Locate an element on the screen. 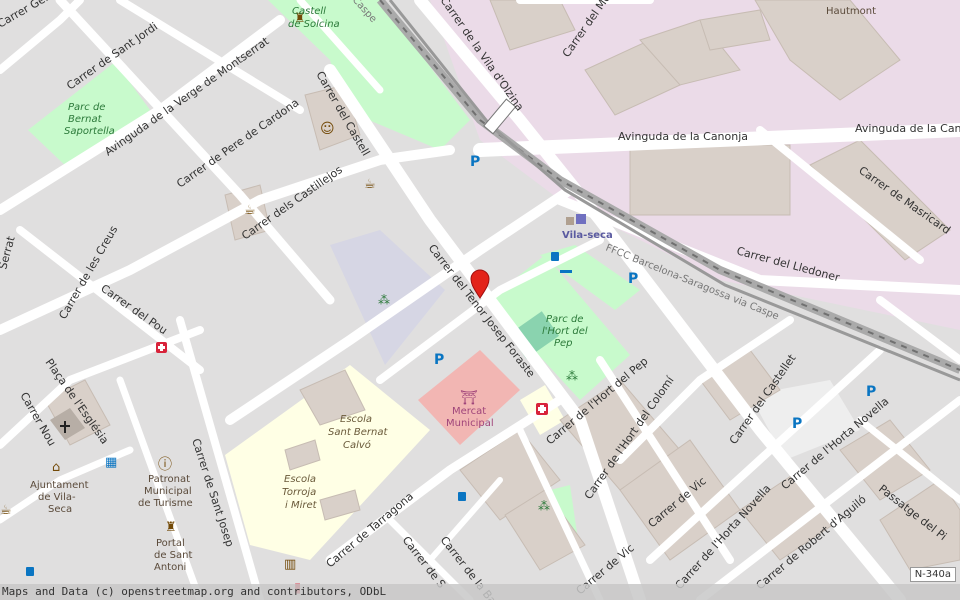 The height and width of the screenshot is (600, 960). parking-icon-horta: P is located at coordinates (871, 392).